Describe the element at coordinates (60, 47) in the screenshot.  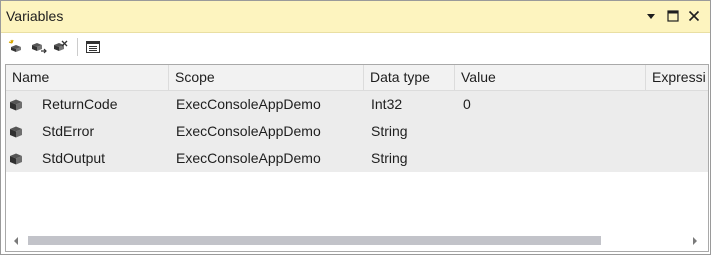
I see `delete-variable-icon` at that location.